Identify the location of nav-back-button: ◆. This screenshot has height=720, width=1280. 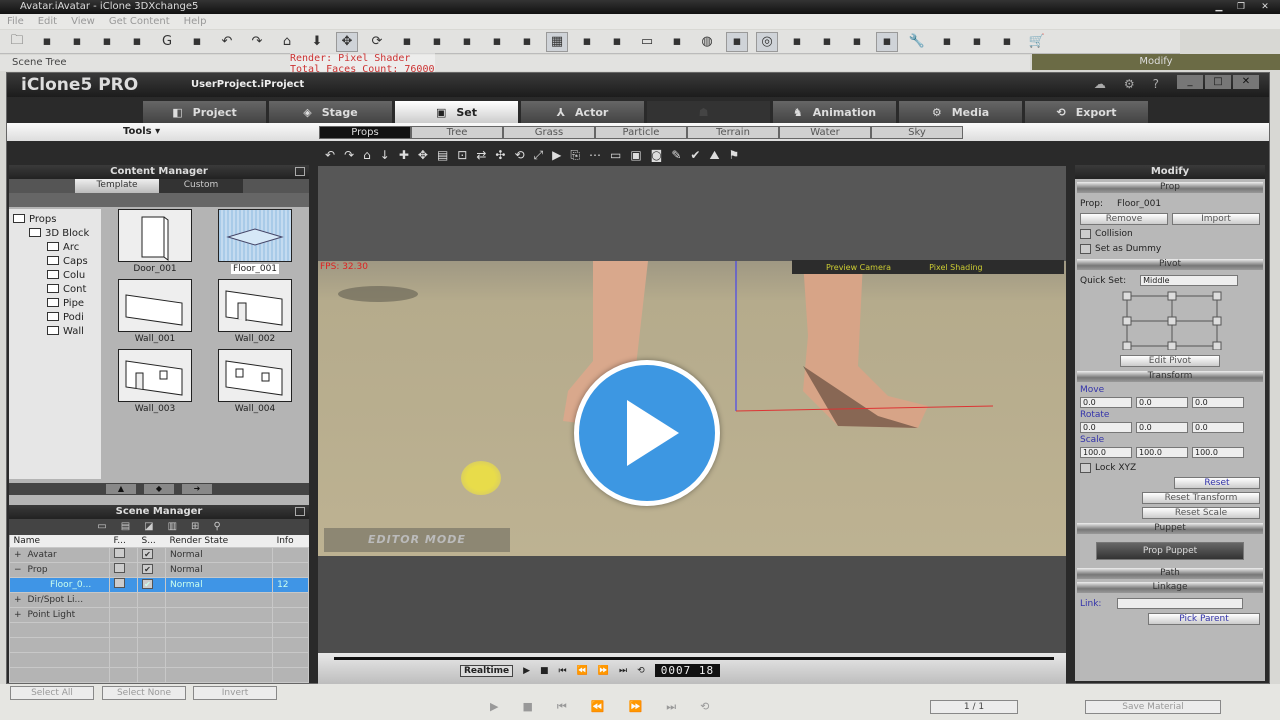
(159, 489).